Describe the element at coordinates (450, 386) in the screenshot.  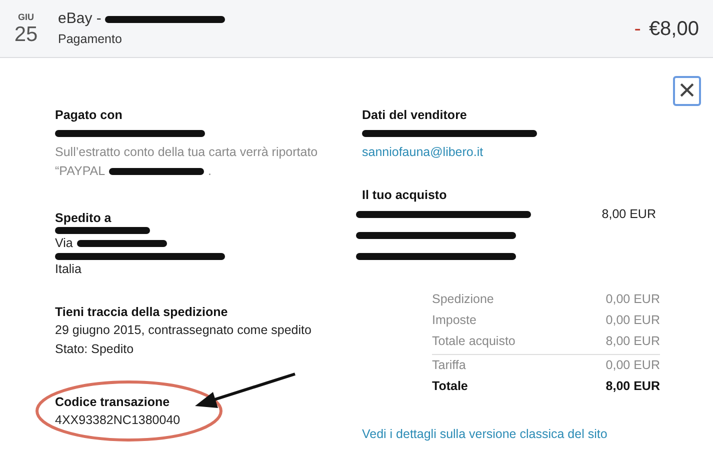
I see `summary-label: Totale` at that location.